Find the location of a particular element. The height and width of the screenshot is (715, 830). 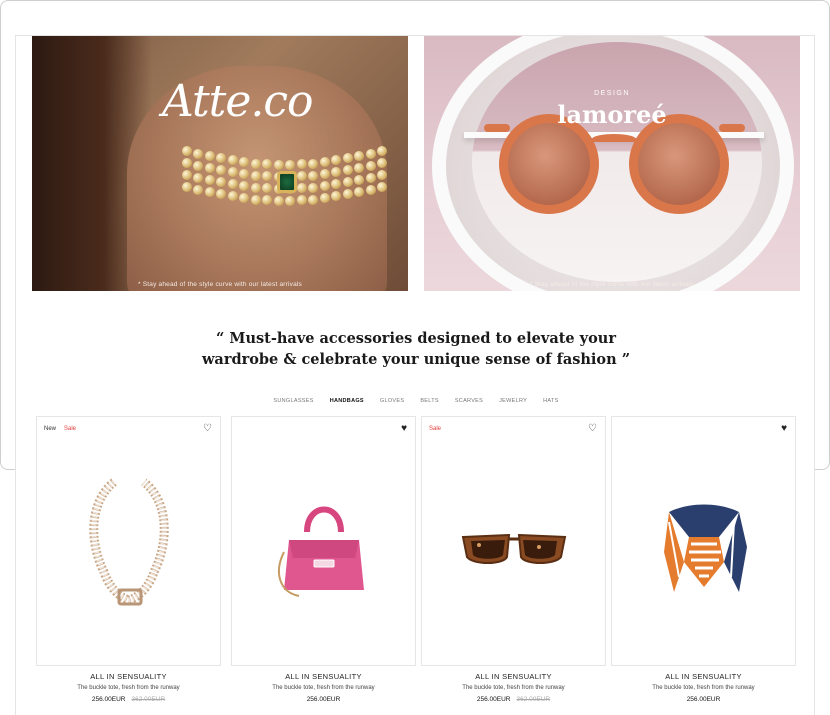

sunglasses-lens-left is located at coordinates (549, 164).